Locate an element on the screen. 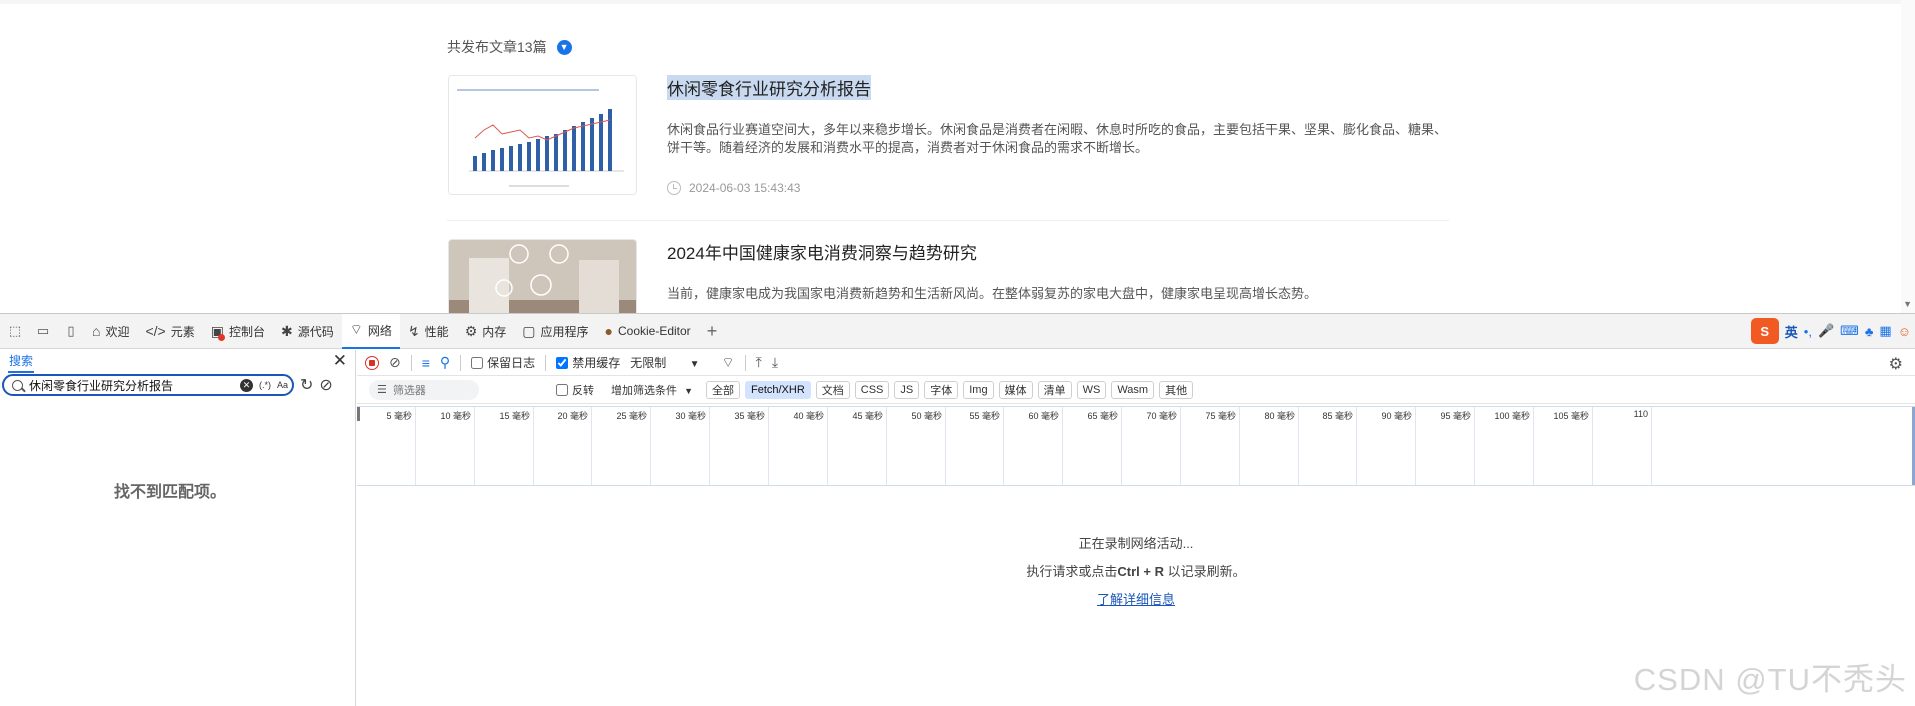  tab-welcome: ⌂ 欢迎 is located at coordinates (110, 331).